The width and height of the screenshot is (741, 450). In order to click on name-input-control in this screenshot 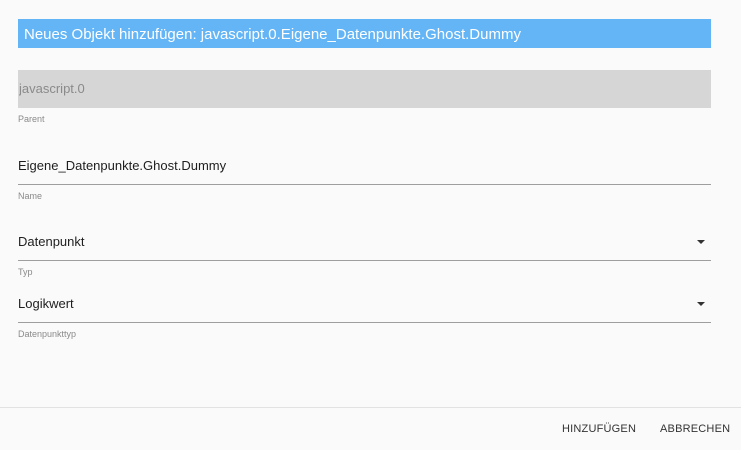, I will do `click(364, 165)`.